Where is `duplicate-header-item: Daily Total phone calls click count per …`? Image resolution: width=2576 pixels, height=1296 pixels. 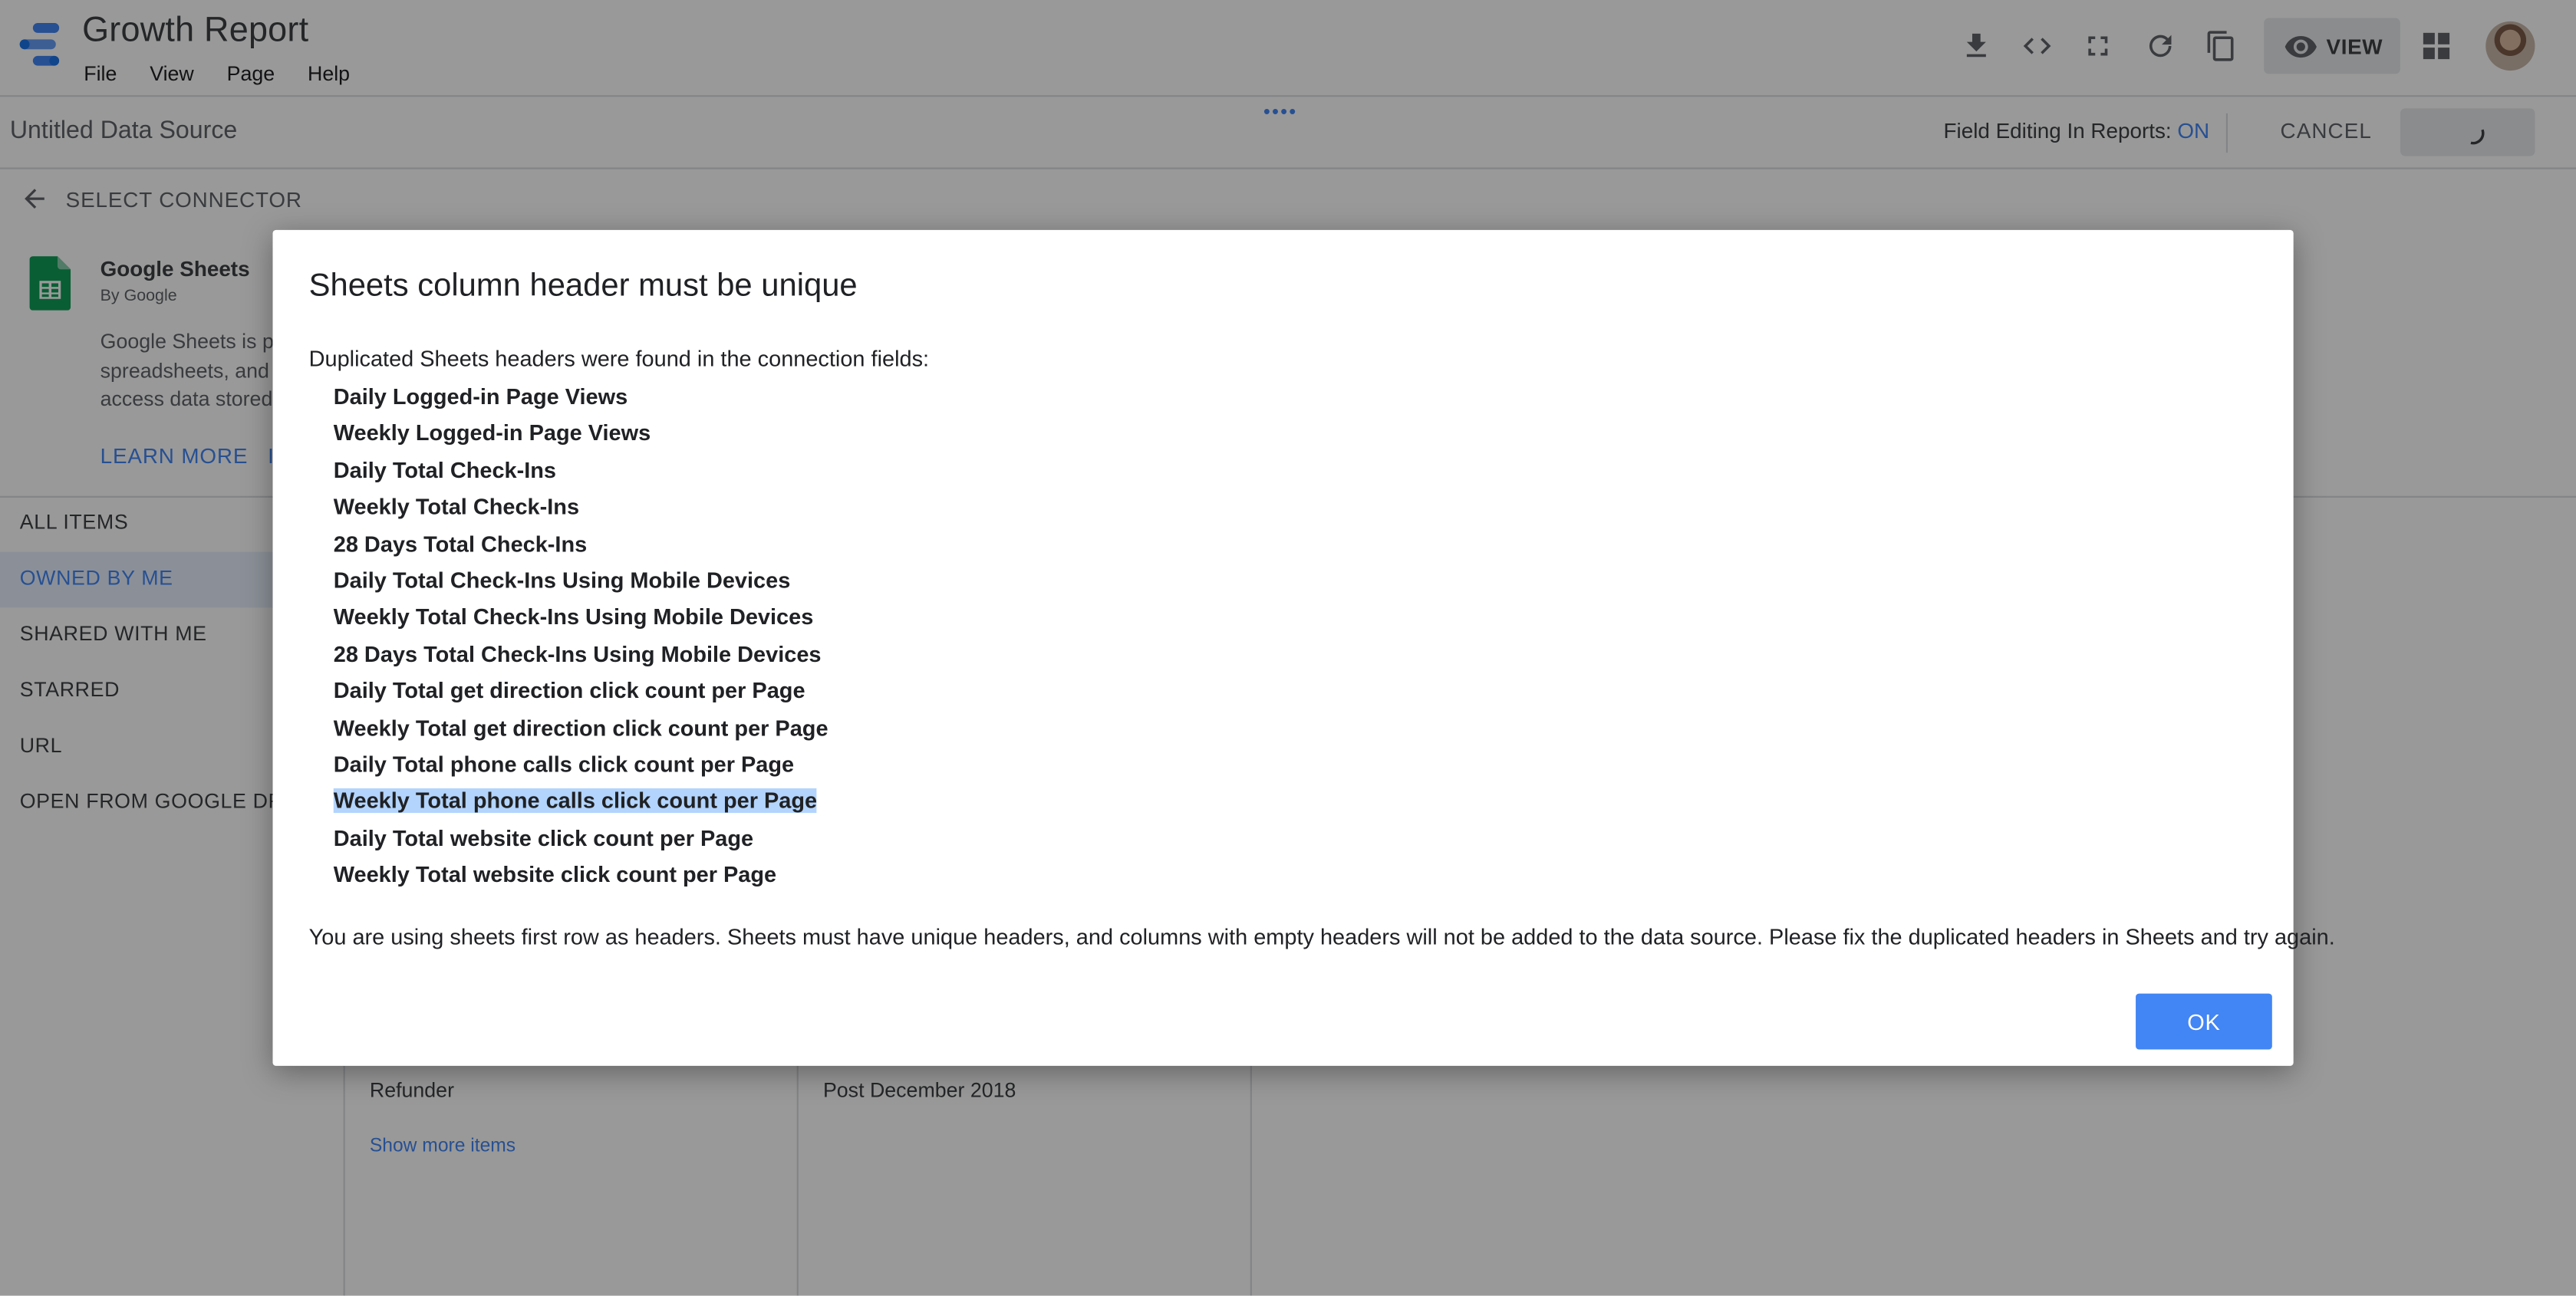 duplicate-header-item: Daily Total phone calls click count per … is located at coordinates (564, 764).